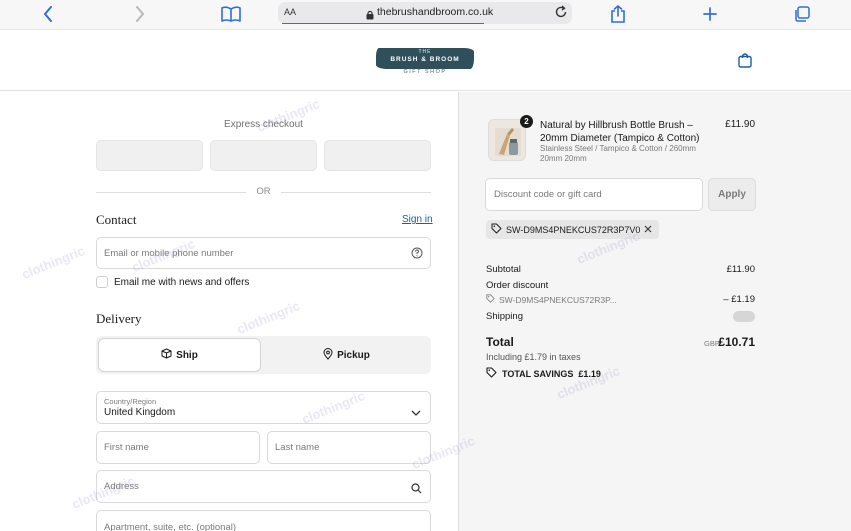  I want to click on country-label: Country/Region, so click(130, 401).